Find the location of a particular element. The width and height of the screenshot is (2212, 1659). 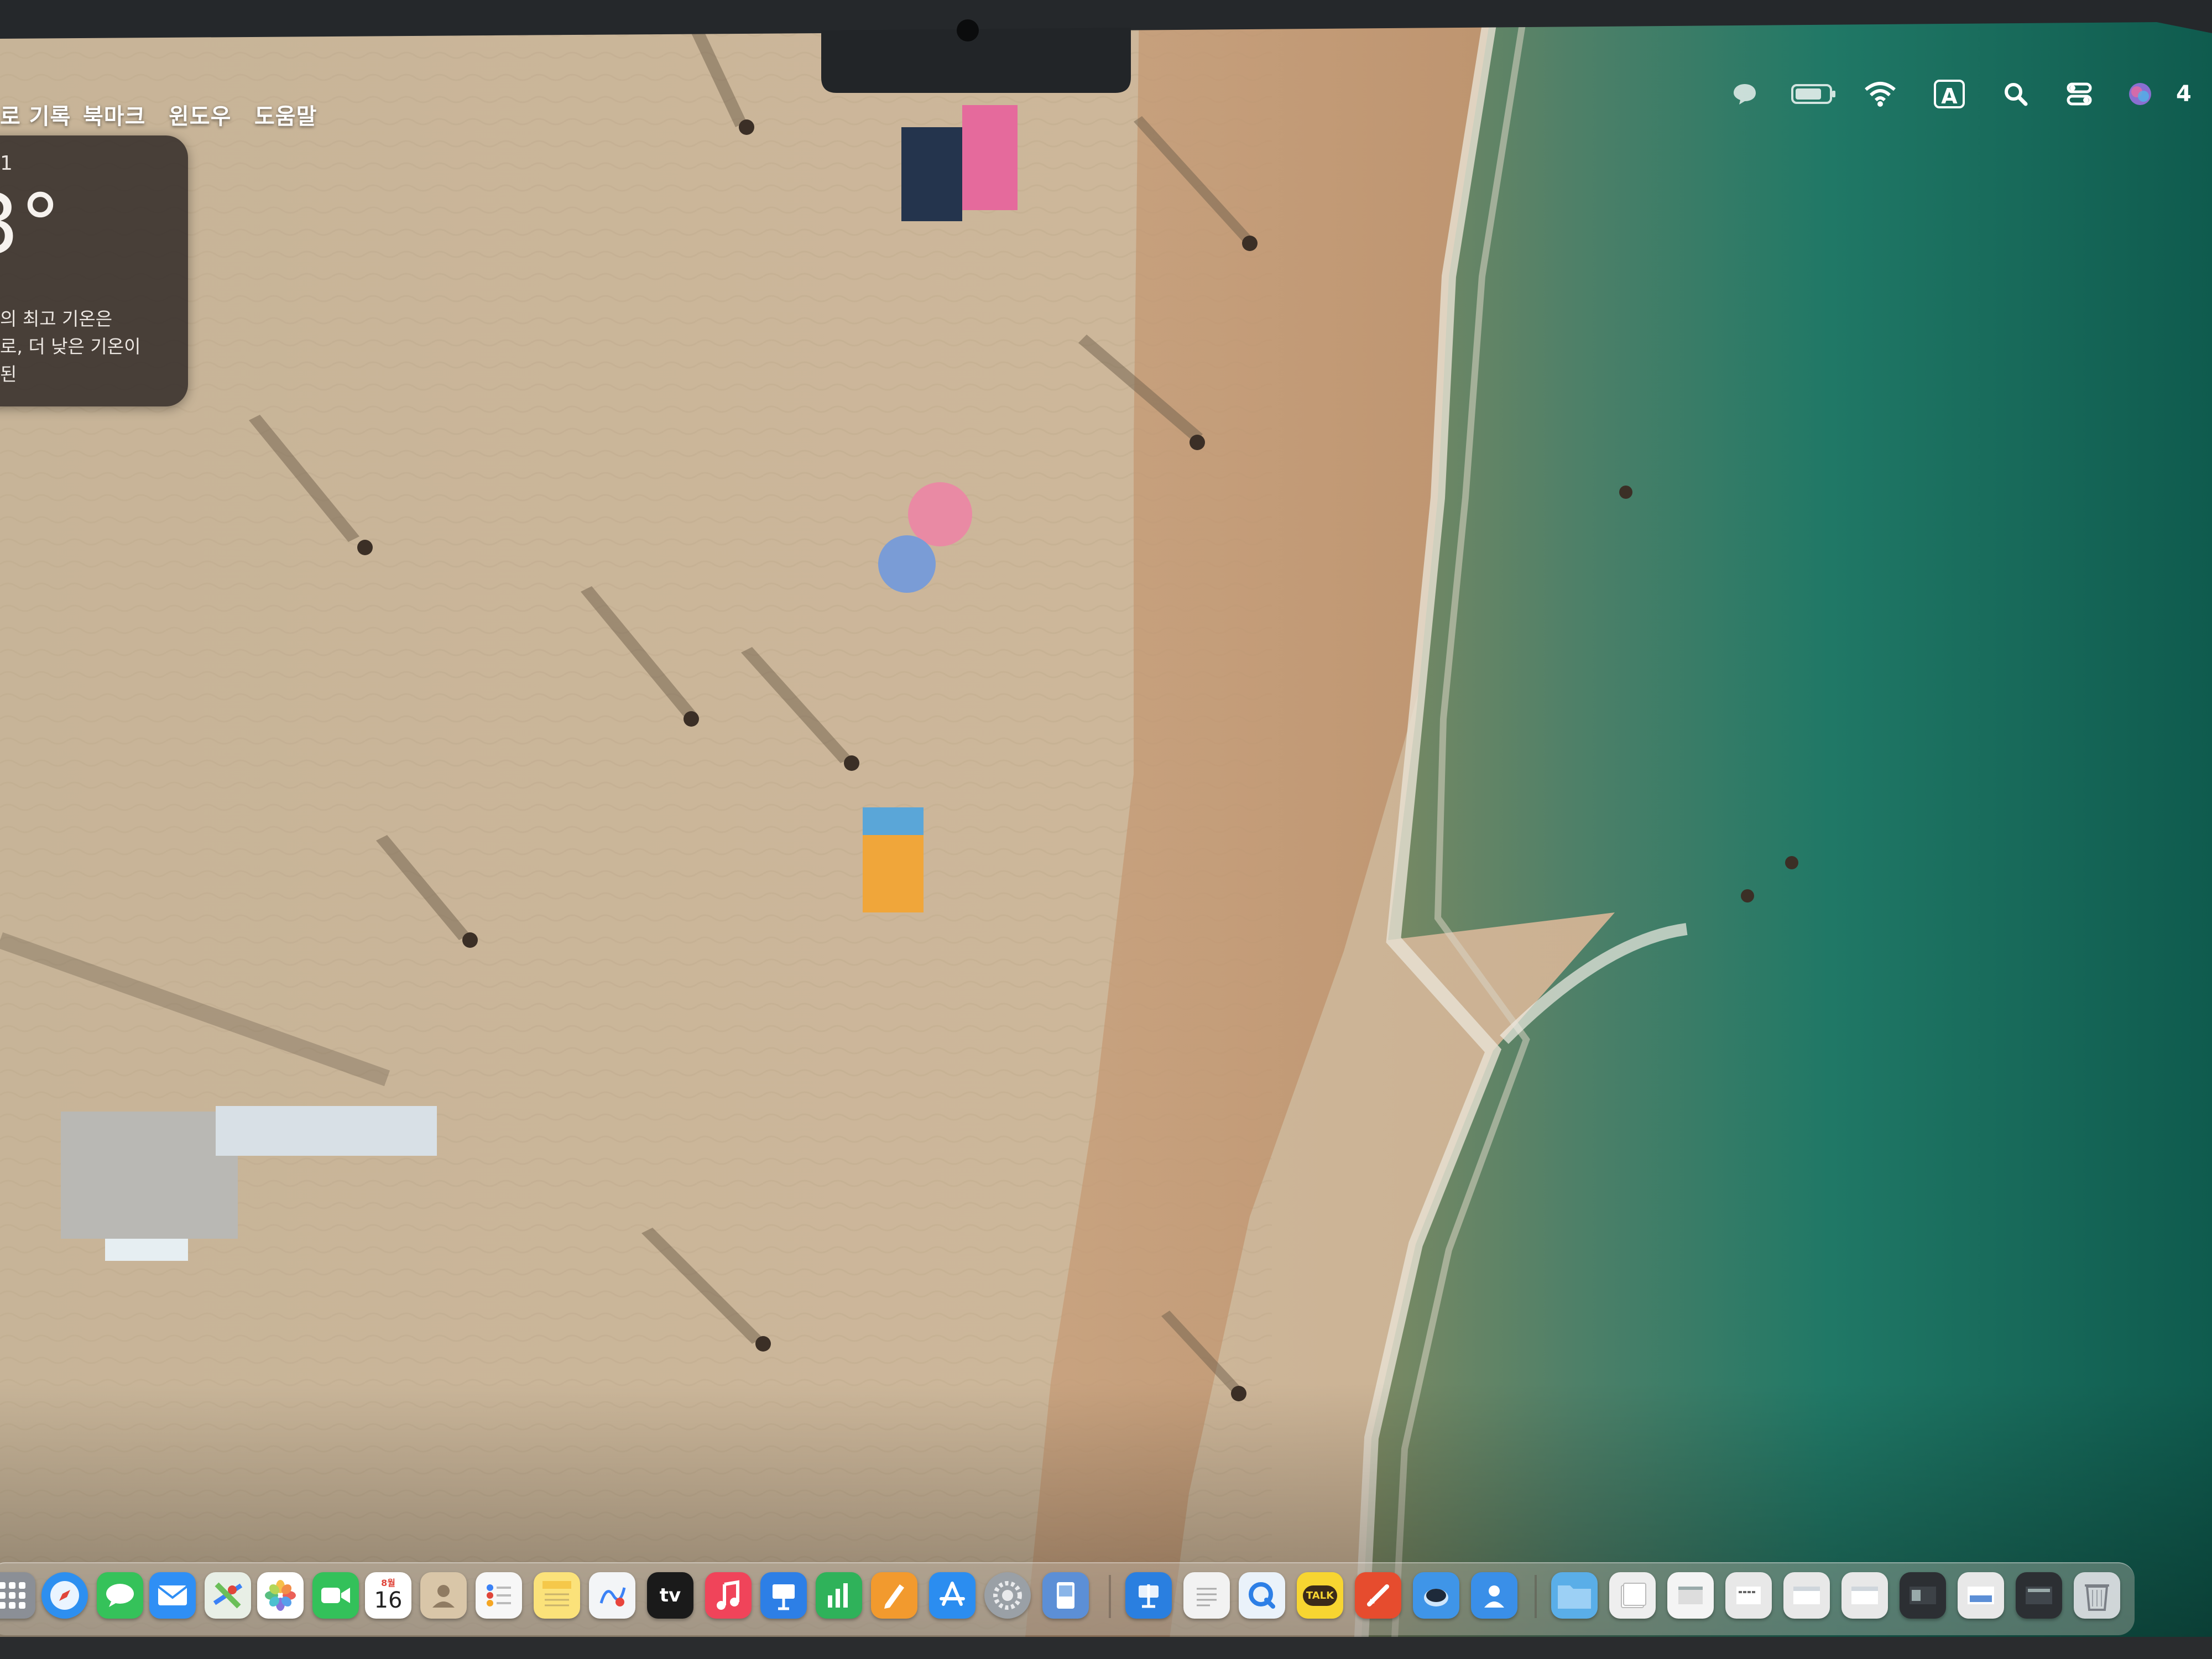

contacts-icon is located at coordinates (444, 1596).